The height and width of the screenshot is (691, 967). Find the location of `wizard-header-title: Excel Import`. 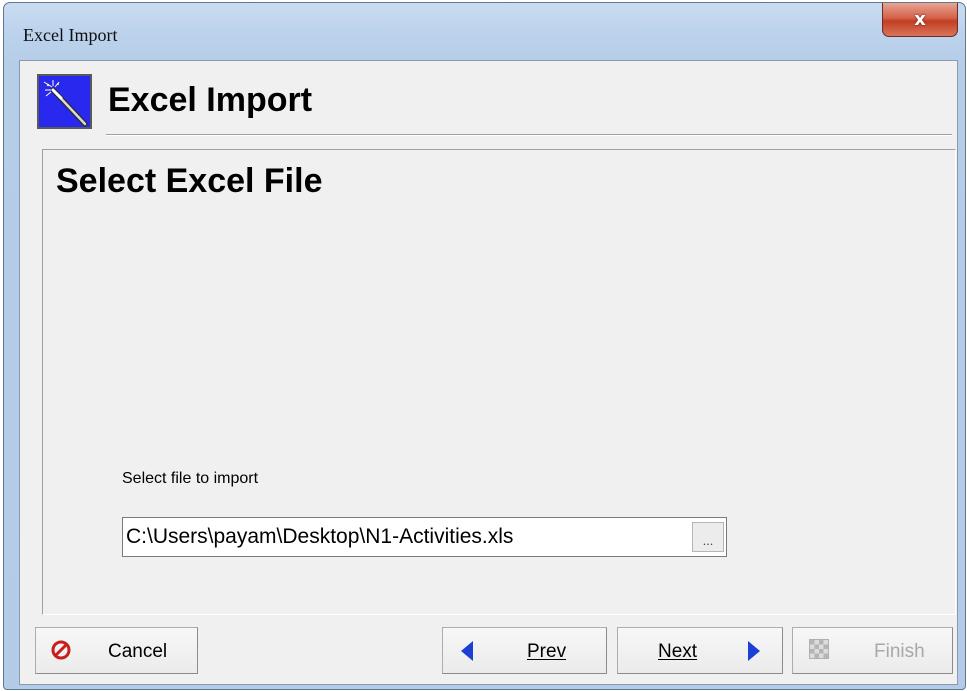

wizard-header-title: Excel Import is located at coordinates (210, 100).